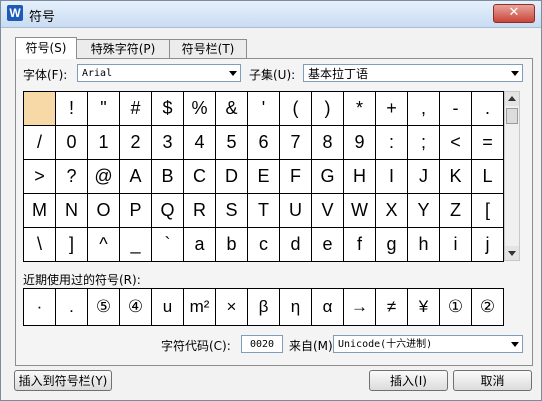 This screenshot has height=401, width=542. Describe the element at coordinates (456, 307) in the screenshot. I see `recent-symbol-cell: ①` at that location.